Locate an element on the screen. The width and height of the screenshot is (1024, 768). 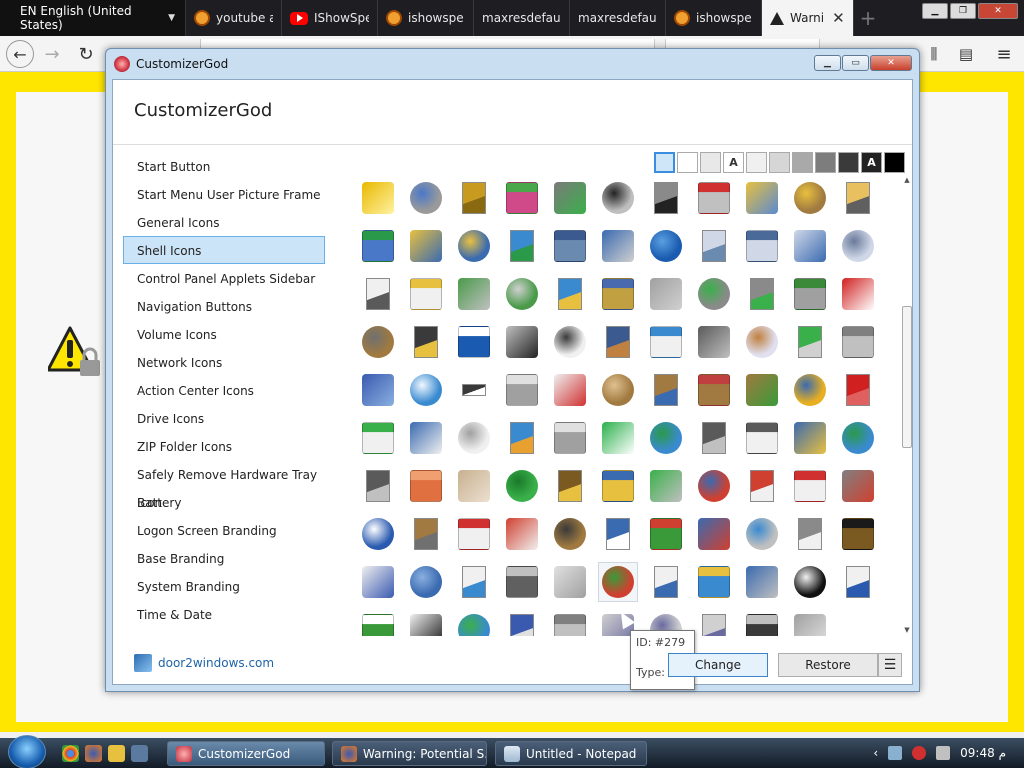
start-button is located at coordinates (27, 751).